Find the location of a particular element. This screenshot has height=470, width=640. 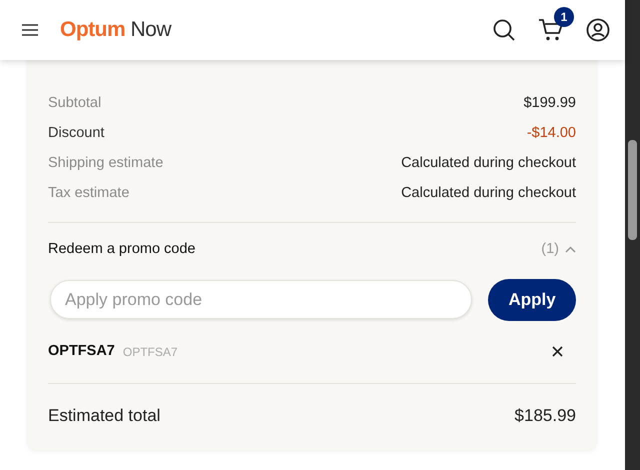

scrollbar is located at coordinates (632, 235).